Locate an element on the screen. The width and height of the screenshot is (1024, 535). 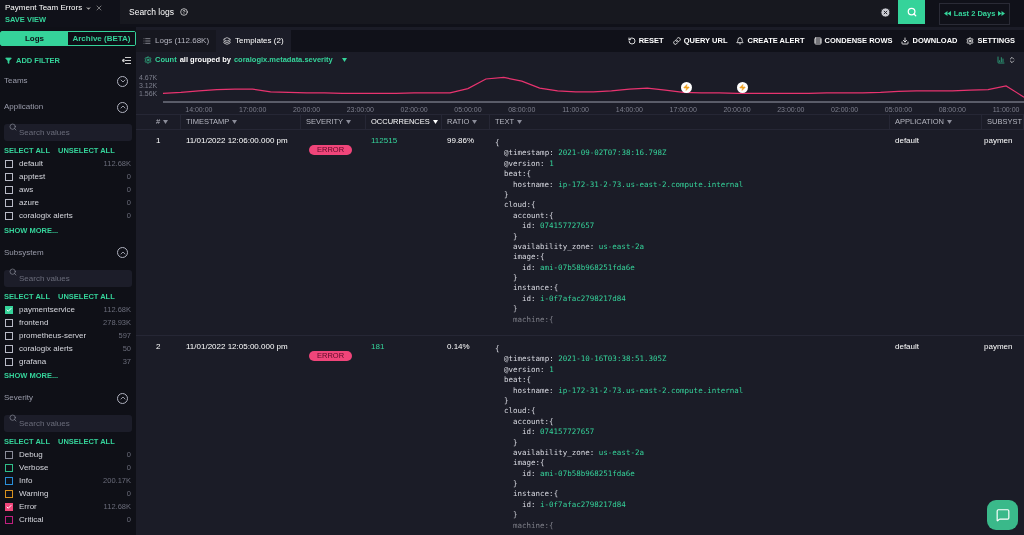
table-cell-text: 99.86% is located at coordinates (461, 140).